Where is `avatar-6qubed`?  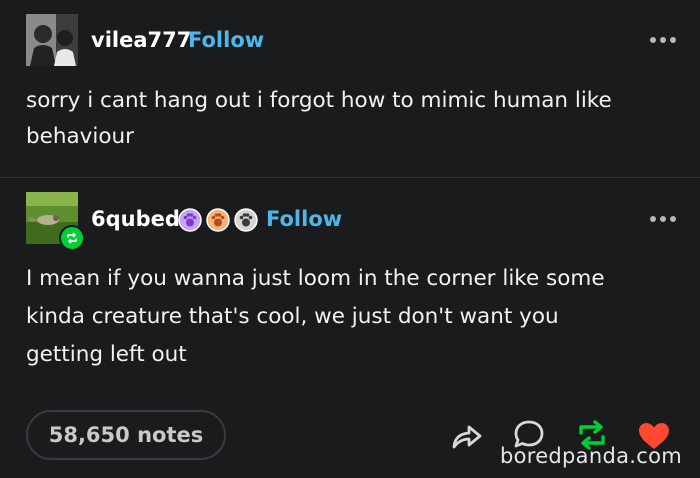
avatar-6qubed is located at coordinates (55, 221).